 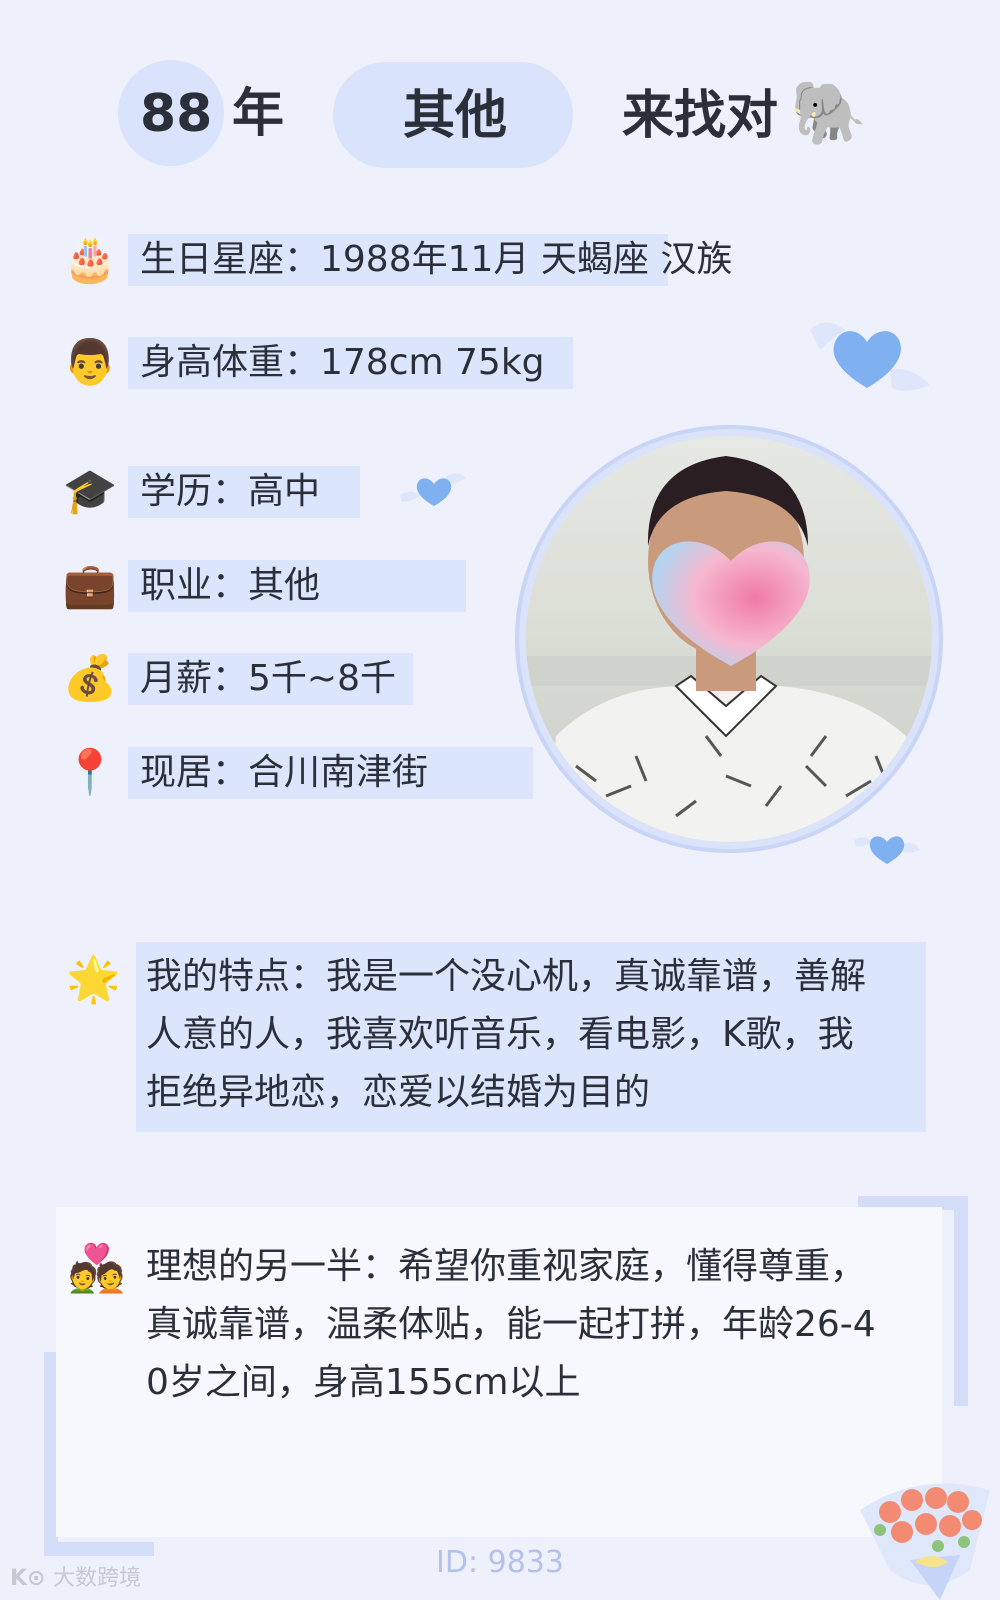 What do you see at coordinates (90, 585) in the screenshot?
I see `briefcase-icon: 💼` at bounding box center [90, 585].